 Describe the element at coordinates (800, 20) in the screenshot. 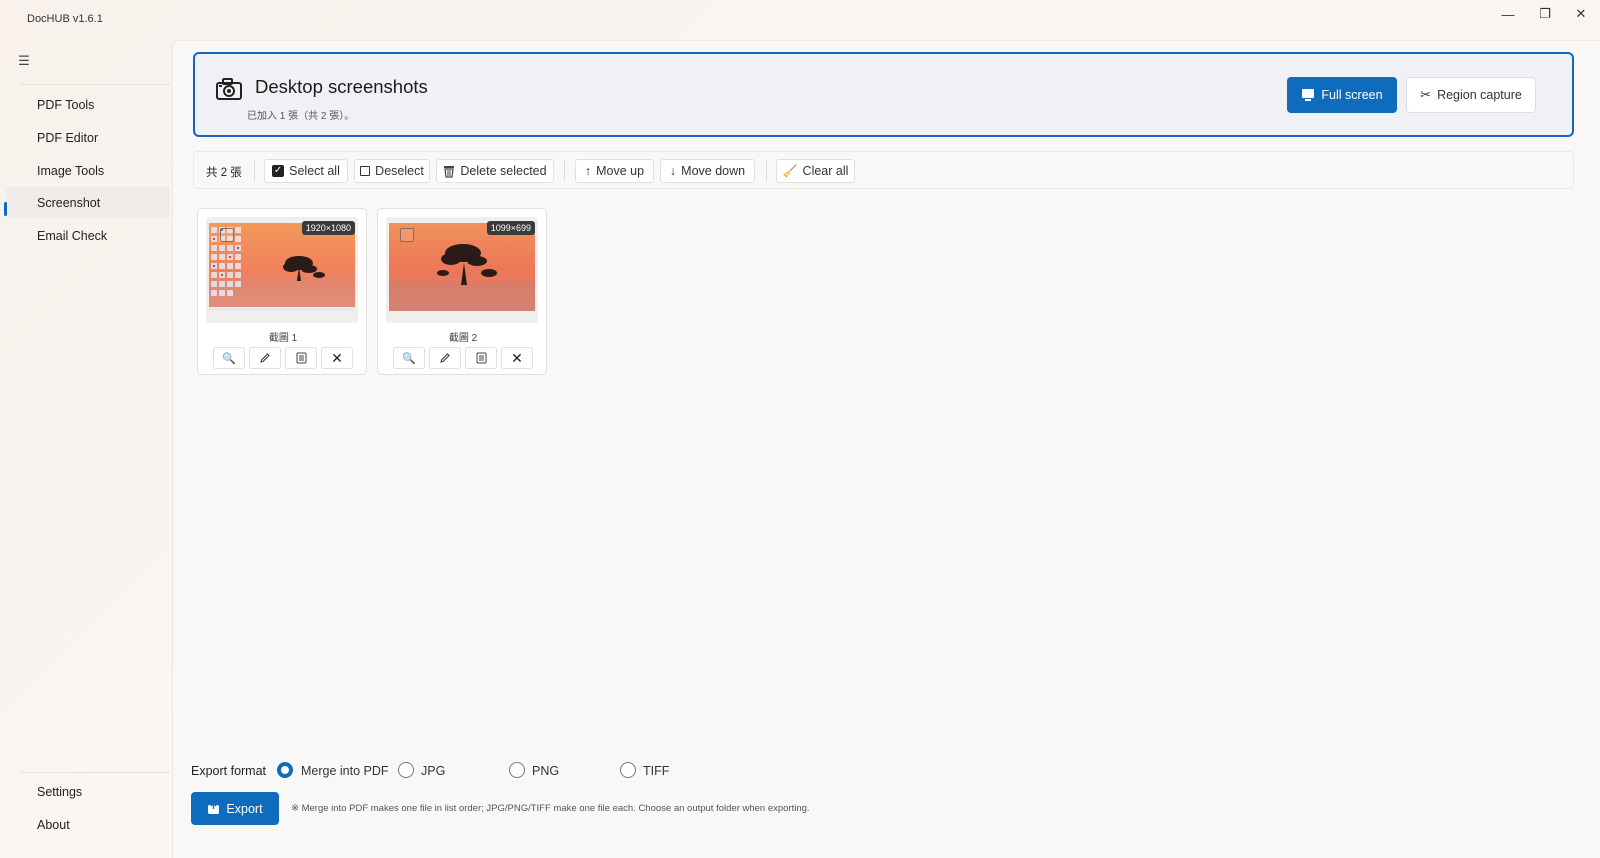

I see `title-bar: DocHUB v1.6.1 — ❐ ✕` at that location.